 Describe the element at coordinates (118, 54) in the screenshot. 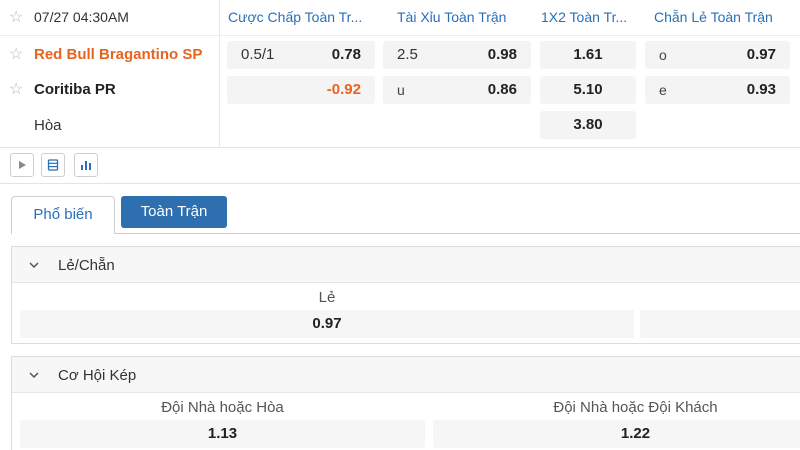

I see `home-team-name: Red Bull Bragantino SP` at that location.